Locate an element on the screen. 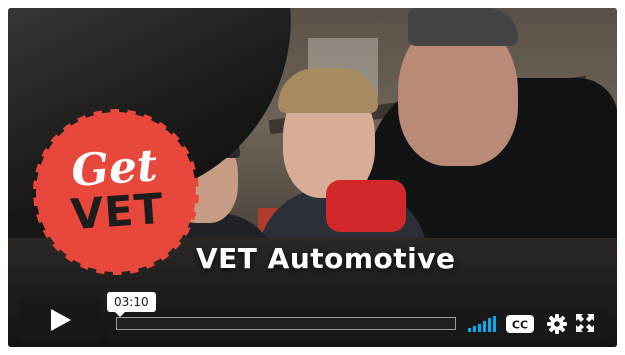 This screenshot has width=625, height=355. gear-icon is located at coordinates (557, 324).